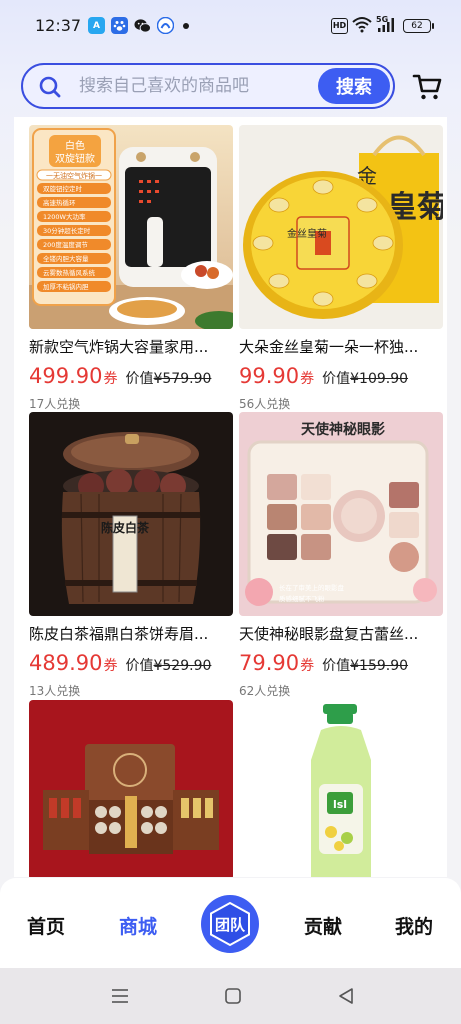  What do you see at coordinates (186, 26) in the screenshot?
I see `more-notifications-dot` at bounding box center [186, 26].